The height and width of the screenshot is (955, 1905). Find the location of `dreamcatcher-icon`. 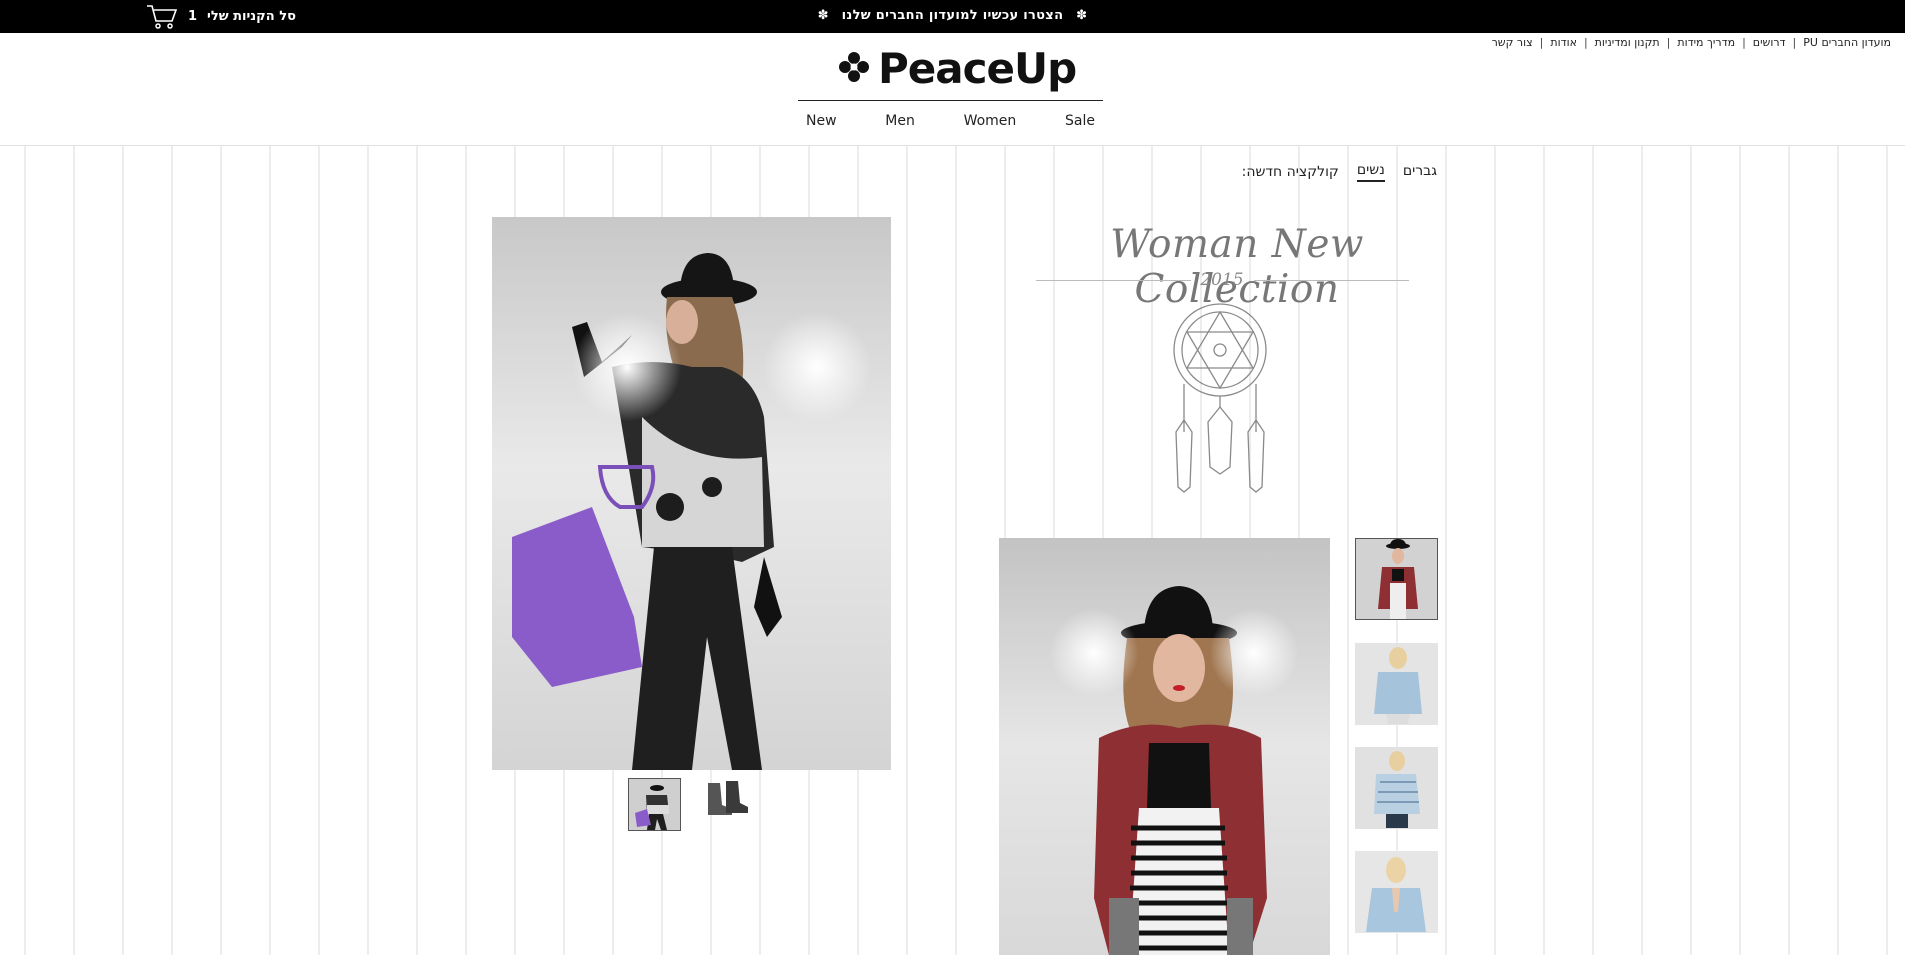

dreamcatcher-icon is located at coordinates (1220, 398).